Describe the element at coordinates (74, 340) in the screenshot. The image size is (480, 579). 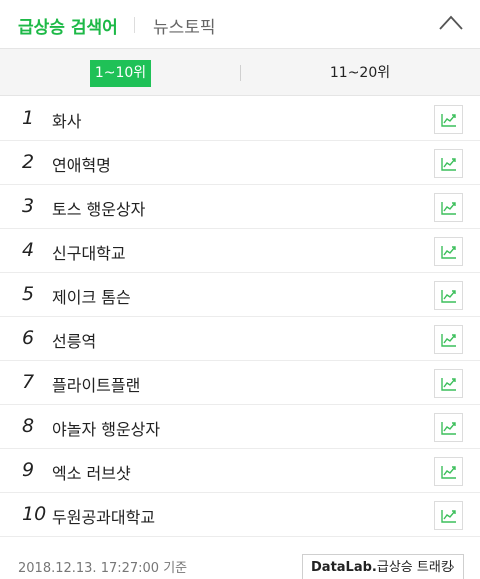
I see `keyword-link: 선릉역` at that location.